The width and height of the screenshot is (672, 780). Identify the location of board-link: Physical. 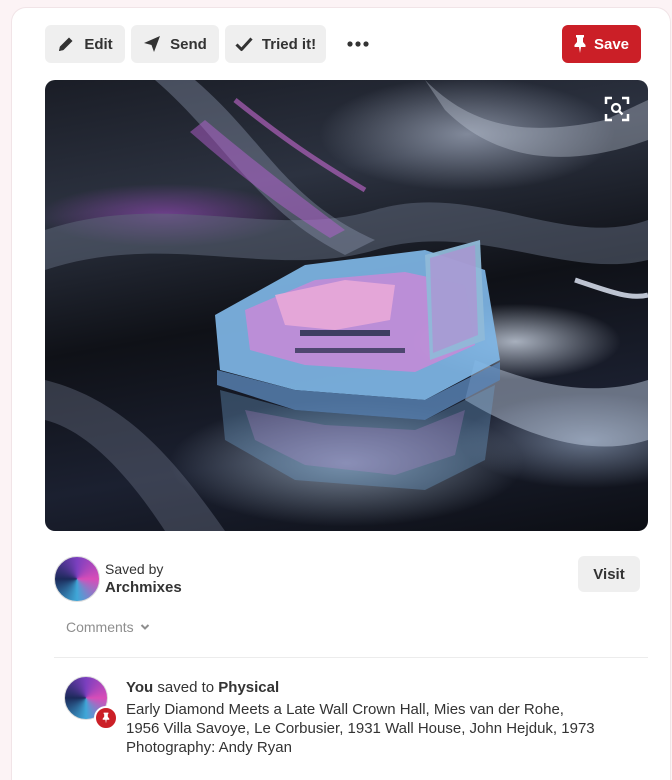
(248, 687).